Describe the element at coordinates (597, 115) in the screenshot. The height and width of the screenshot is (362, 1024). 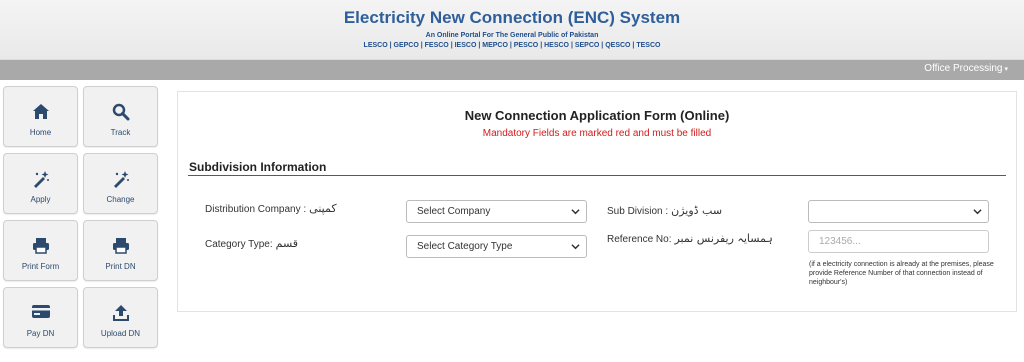
I see `form-title: New Connection Application Form (Online)` at that location.